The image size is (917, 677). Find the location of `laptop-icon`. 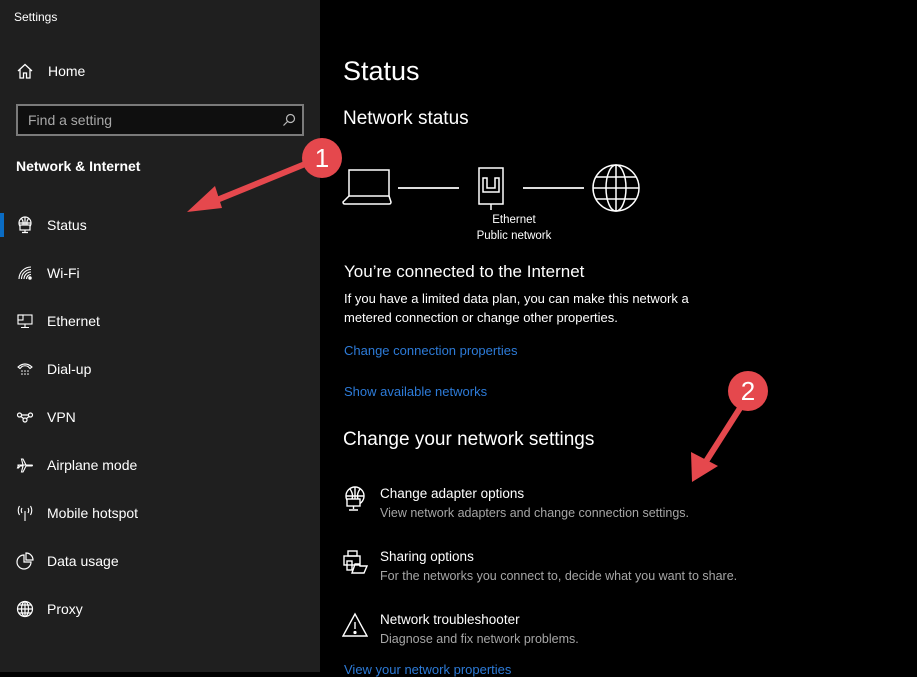

laptop-icon is located at coordinates (367, 187).